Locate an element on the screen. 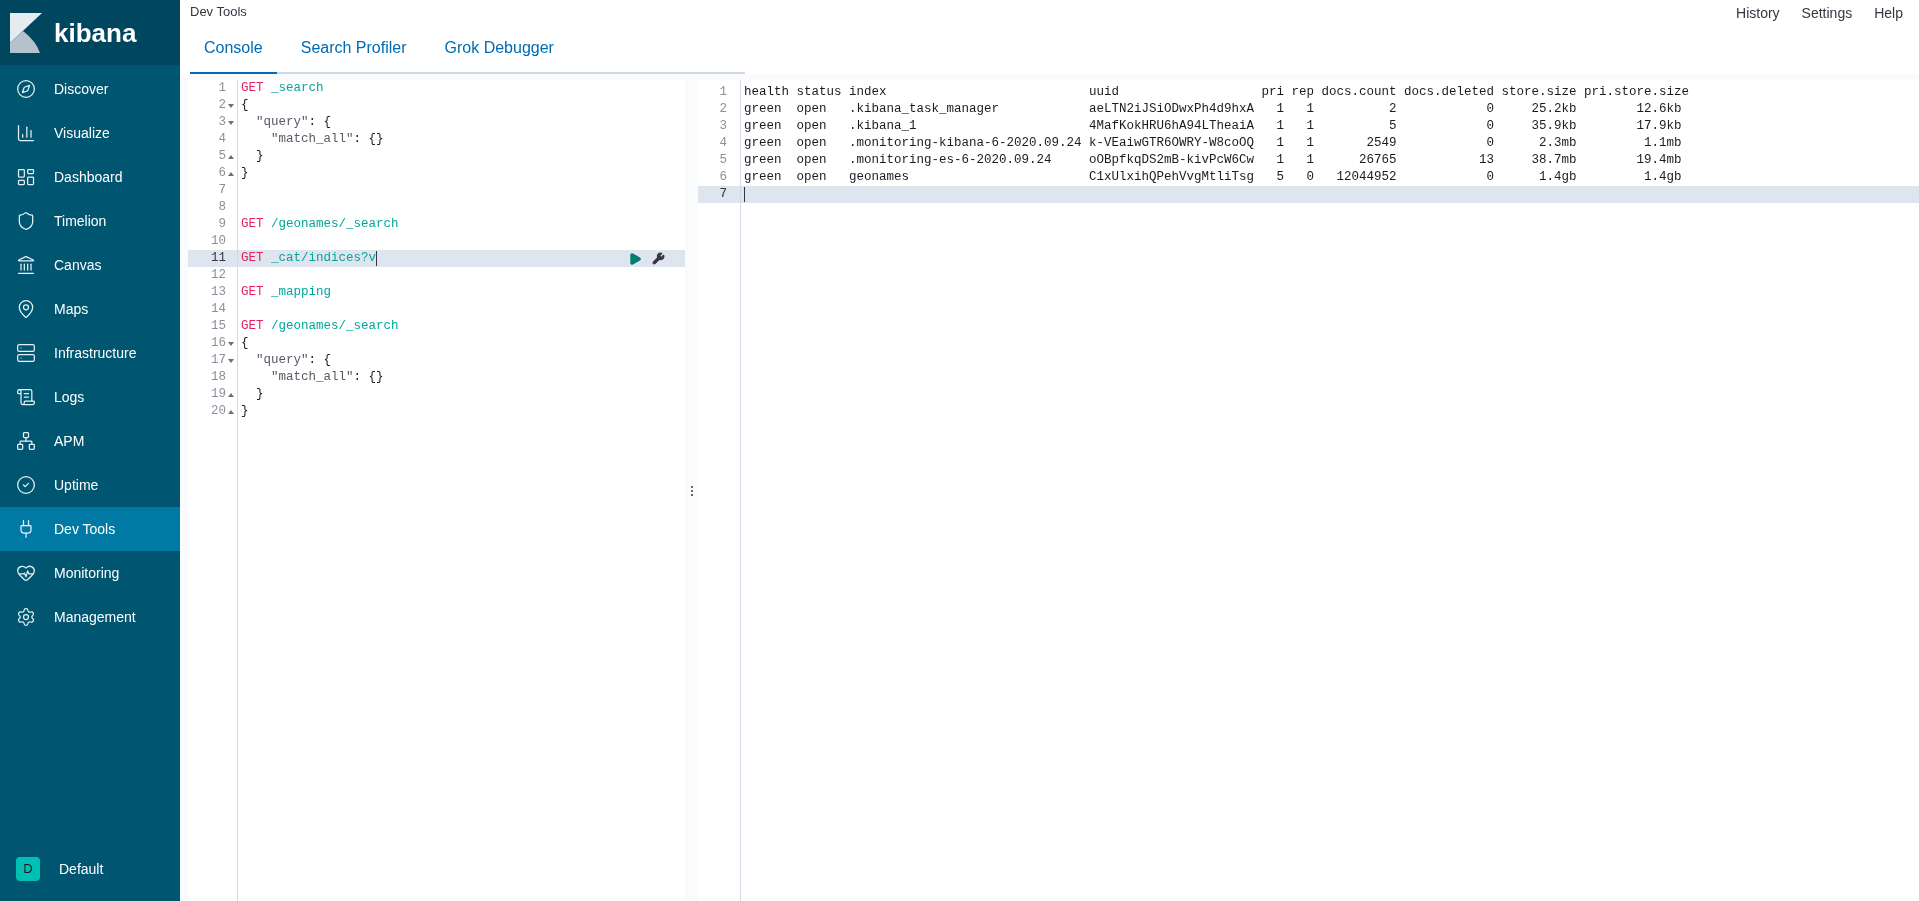 The height and width of the screenshot is (901, 1919). bar-chart-icon is located at coordinates (26, 133).